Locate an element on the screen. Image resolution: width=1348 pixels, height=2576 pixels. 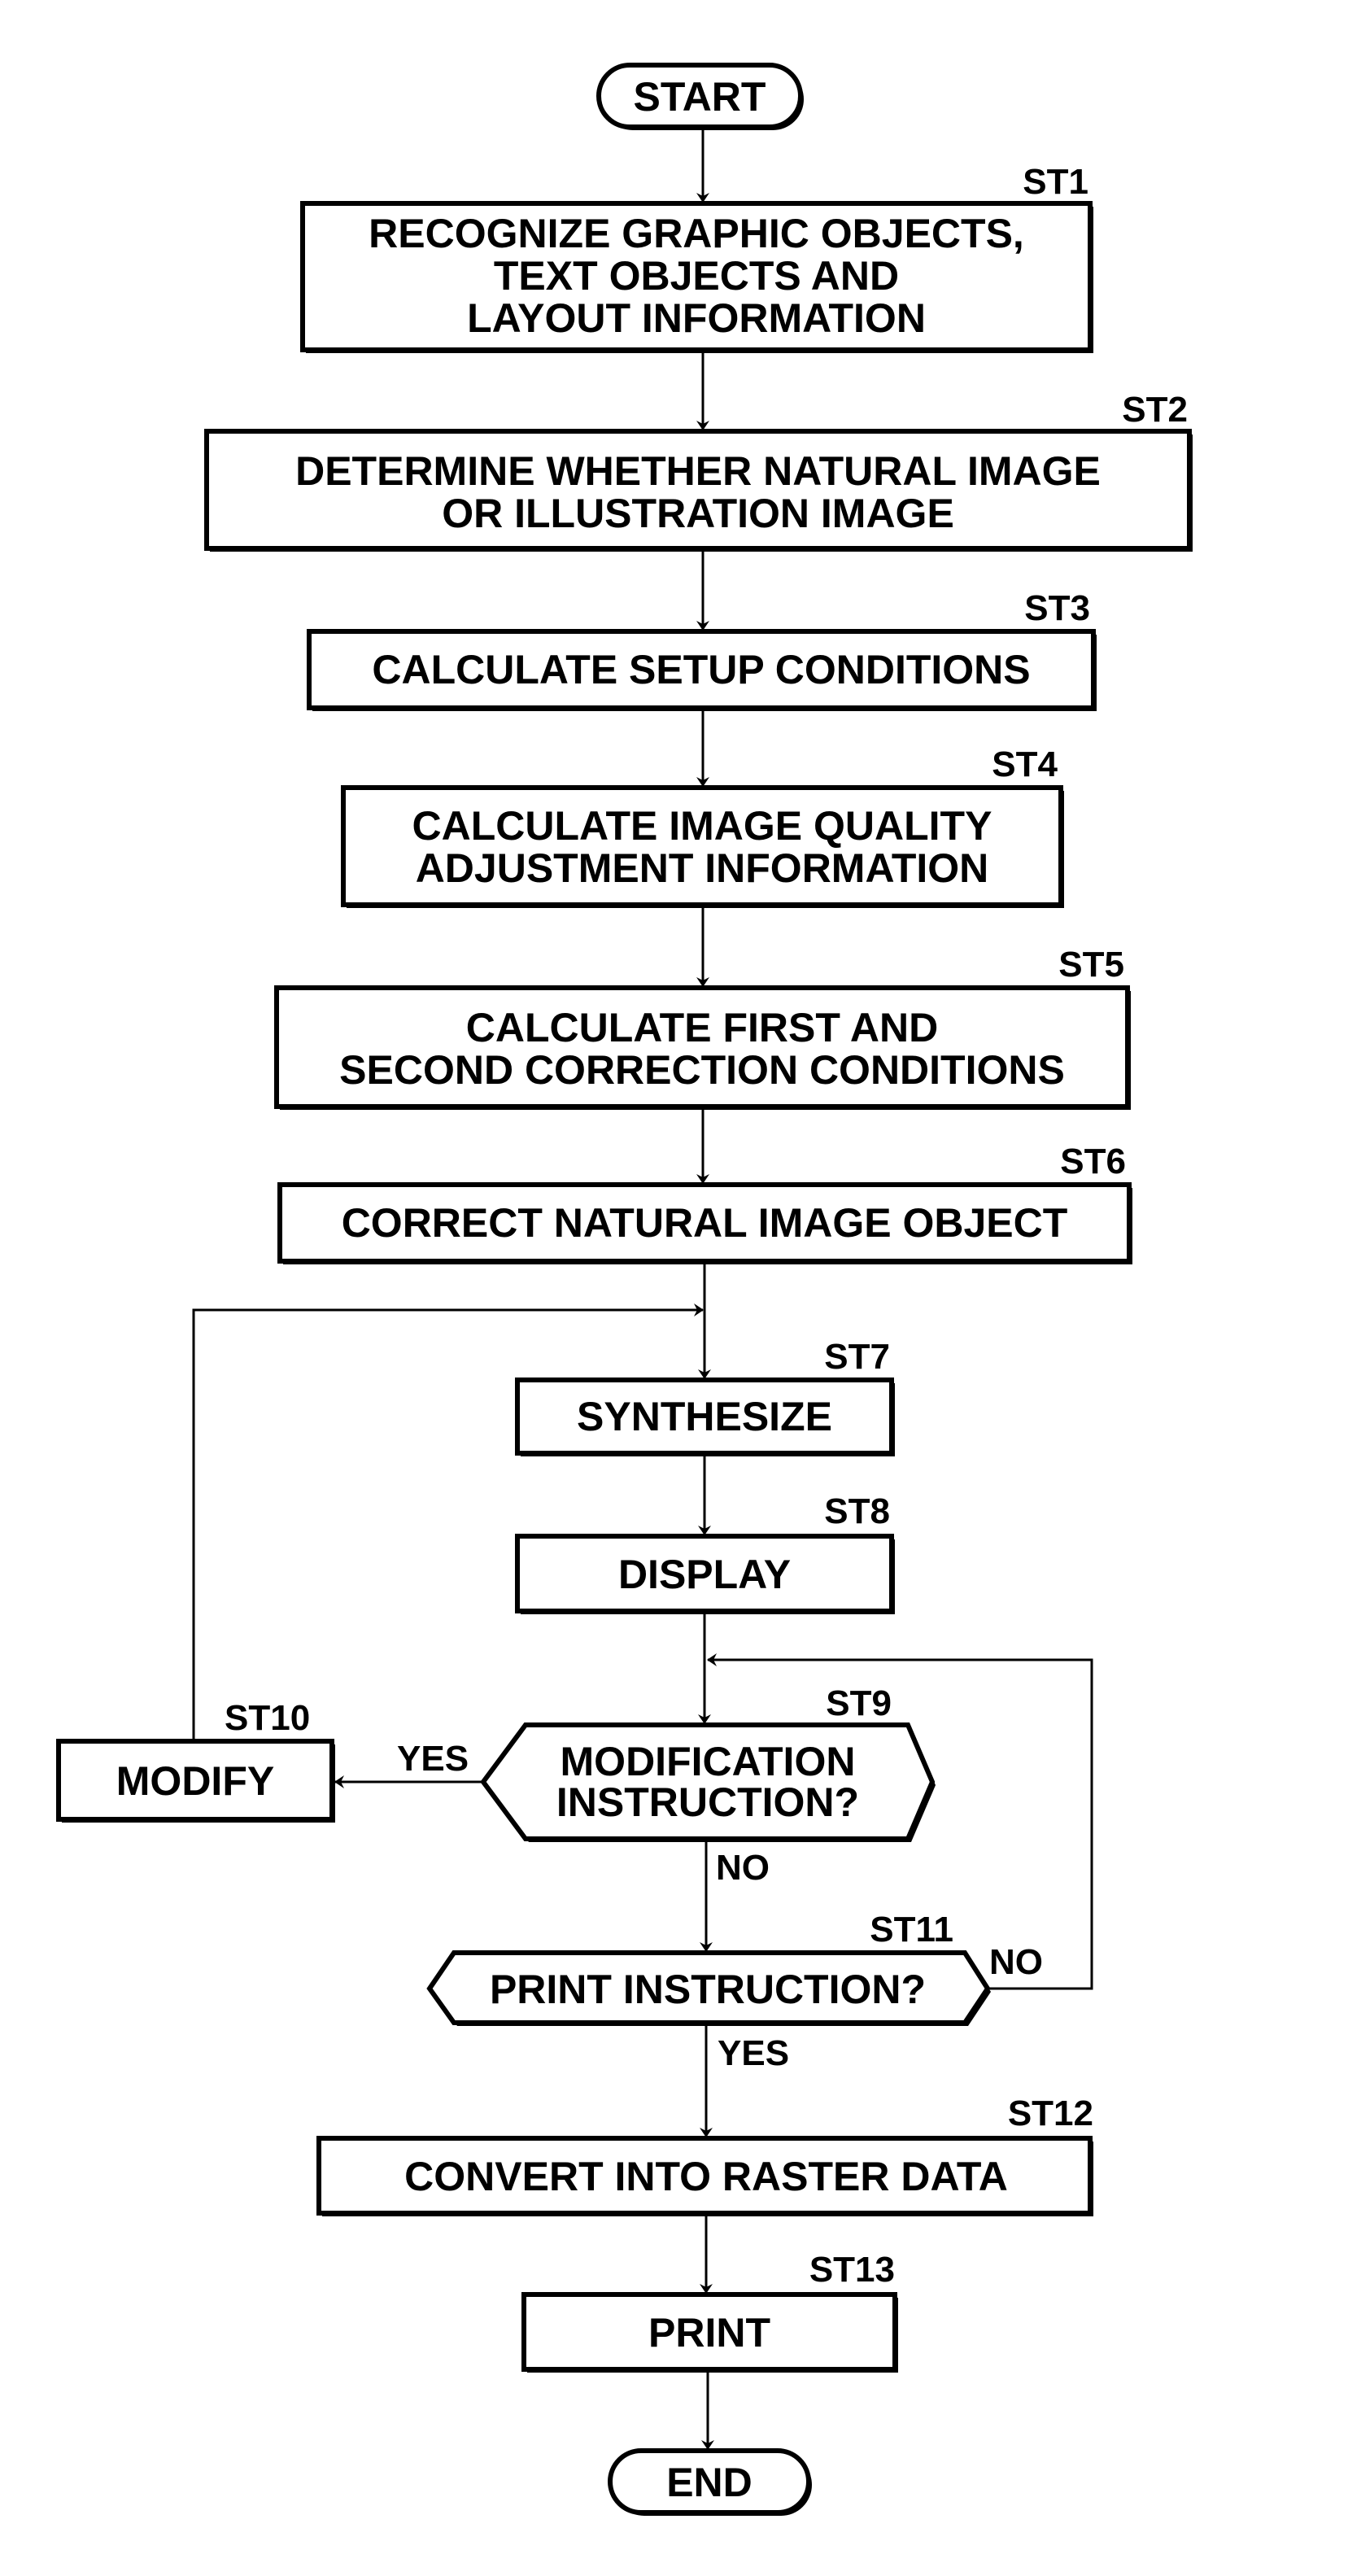
end-terminator: END is located at coordinates (710, 2482).